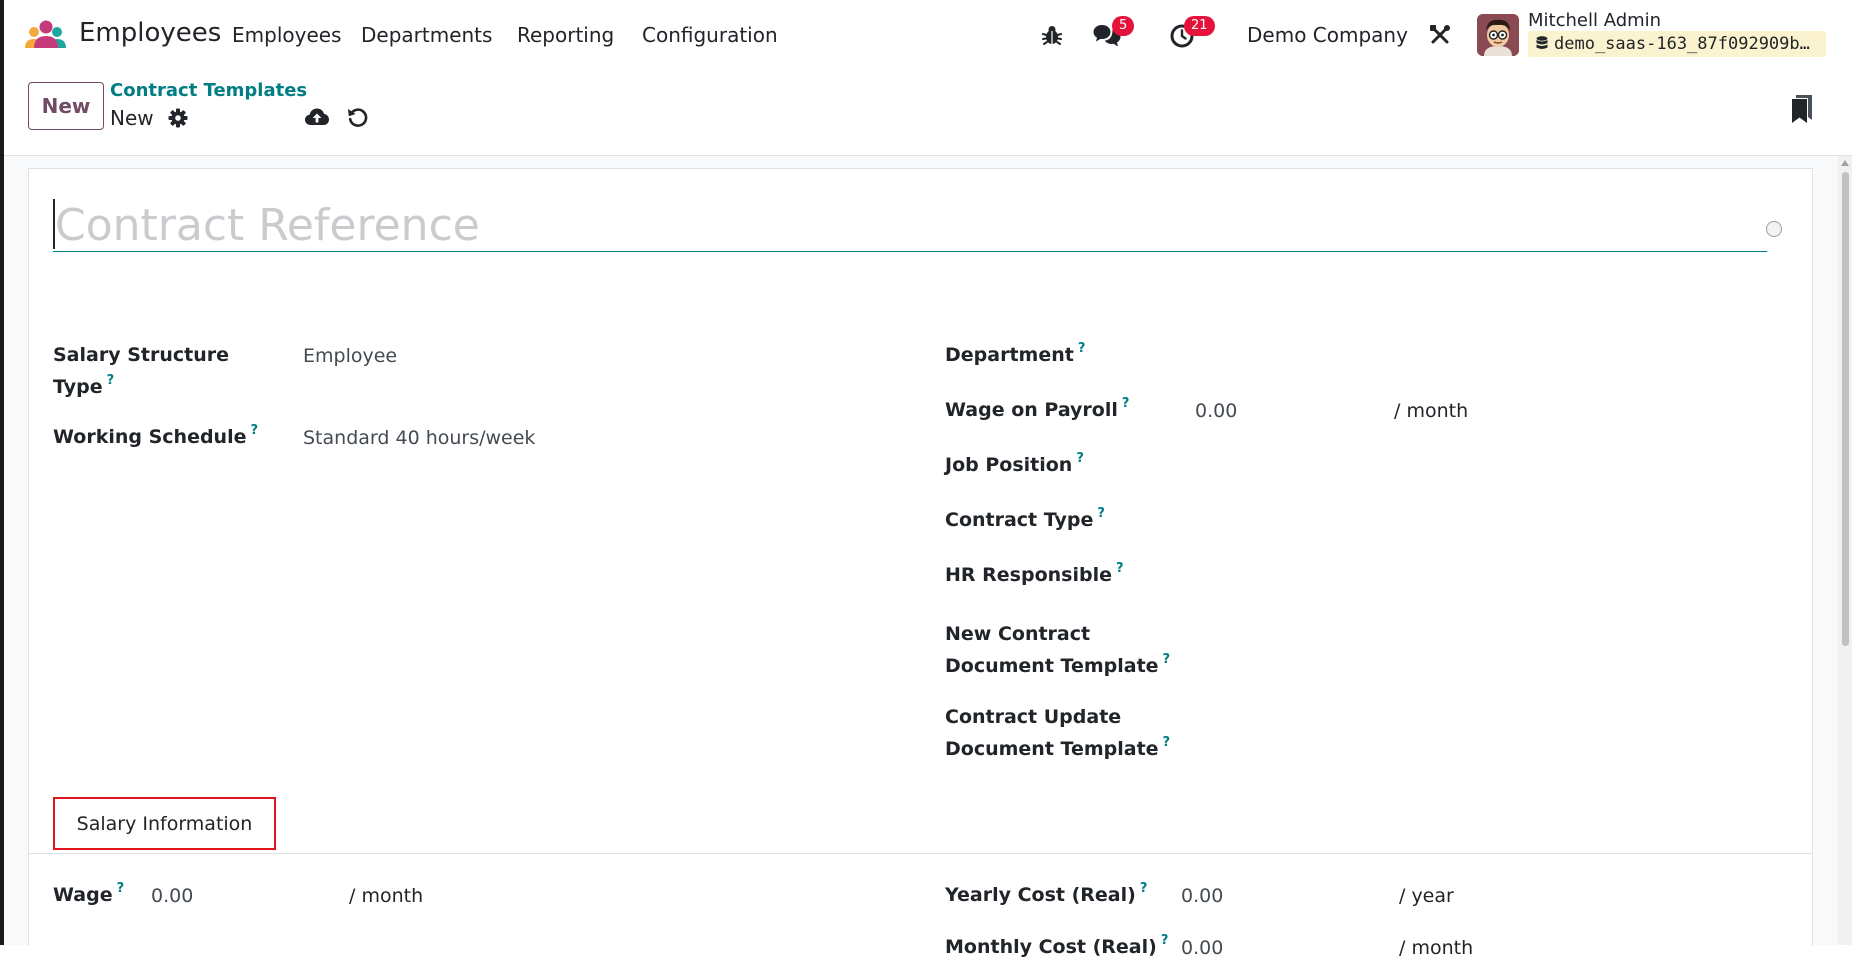 The height and width of the screenshot is (966, 1852). What do you see at coordinates (172, 896) in the screenshot?
I see `wage-field: 0.00` at bounding box center [172, 896].